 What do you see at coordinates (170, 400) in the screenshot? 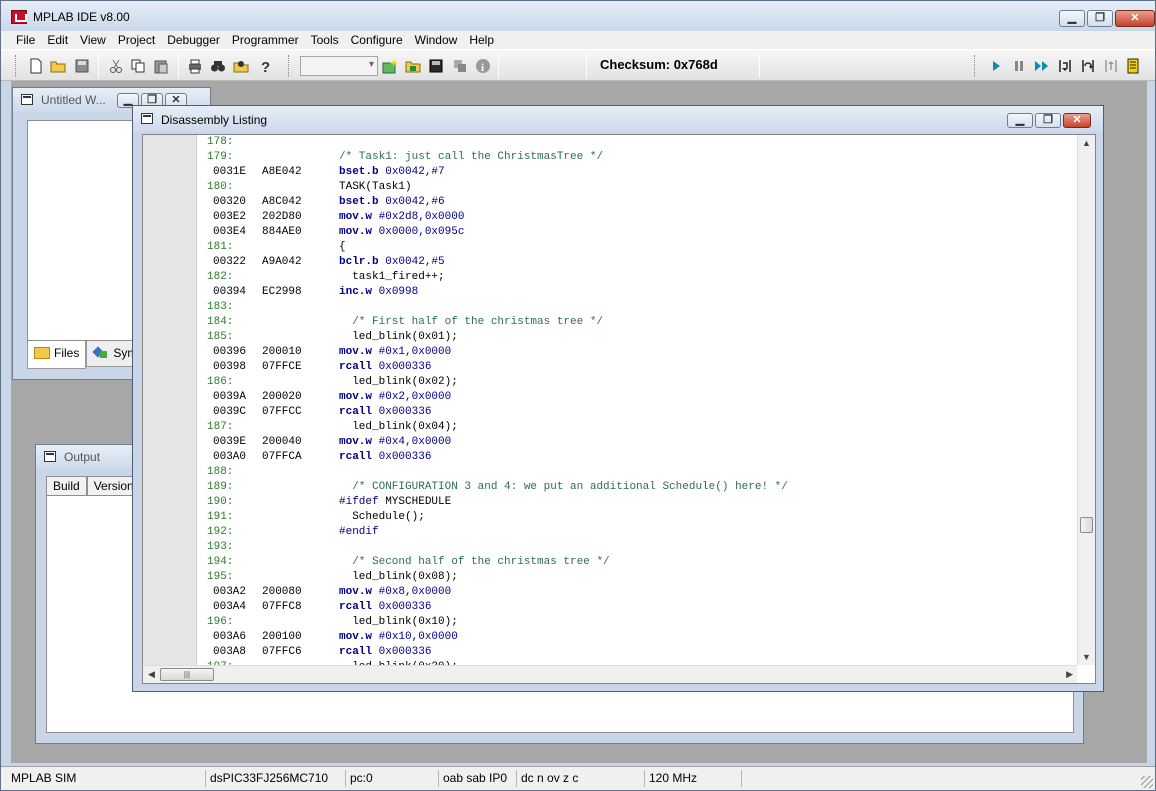
I see `editor-gutter` at bounding box center [170, 400].